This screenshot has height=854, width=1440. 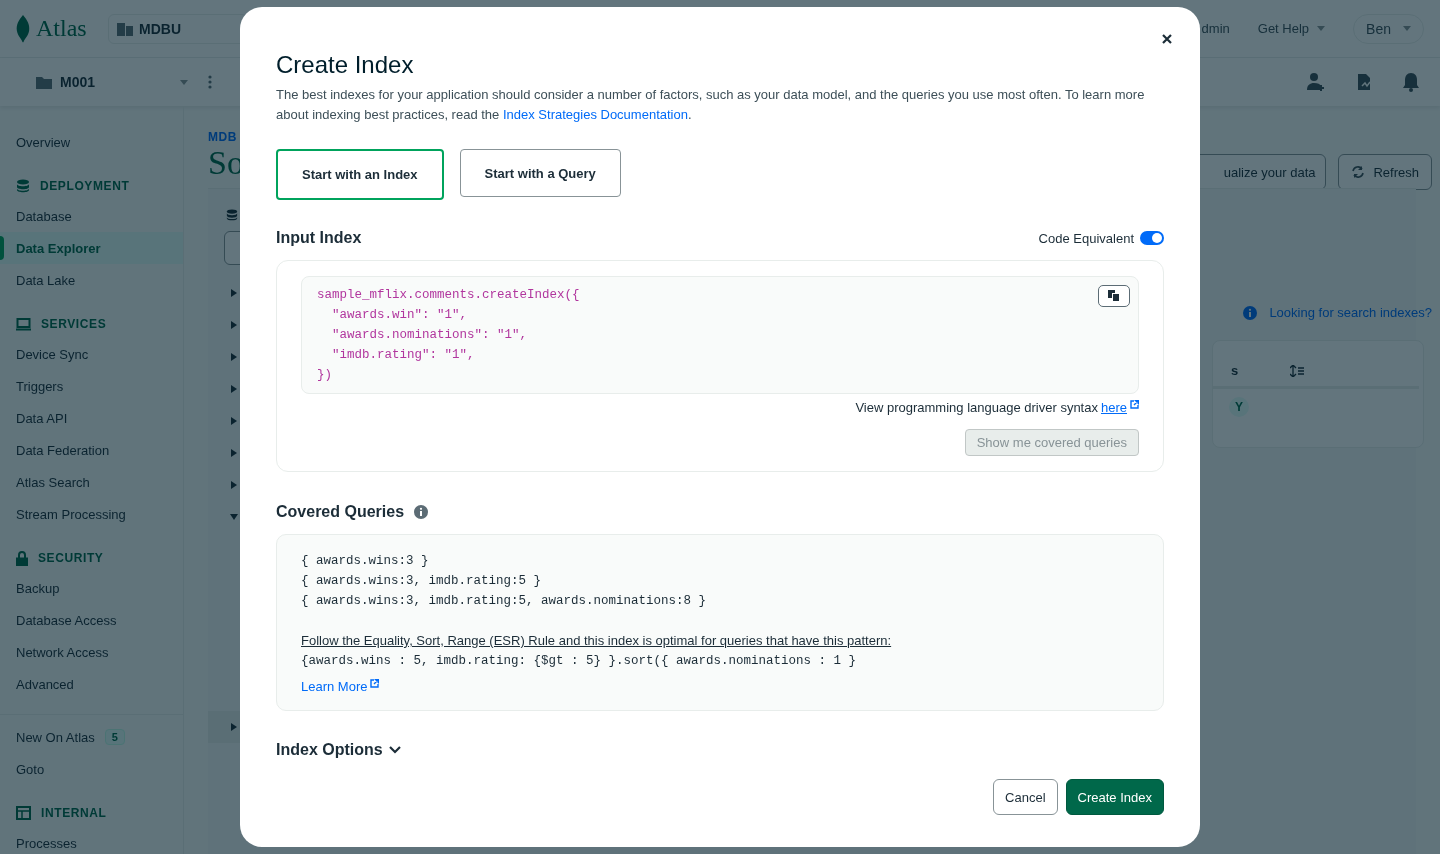 I want to click on section-heading: SECURITY, so click(x=71, y=558).